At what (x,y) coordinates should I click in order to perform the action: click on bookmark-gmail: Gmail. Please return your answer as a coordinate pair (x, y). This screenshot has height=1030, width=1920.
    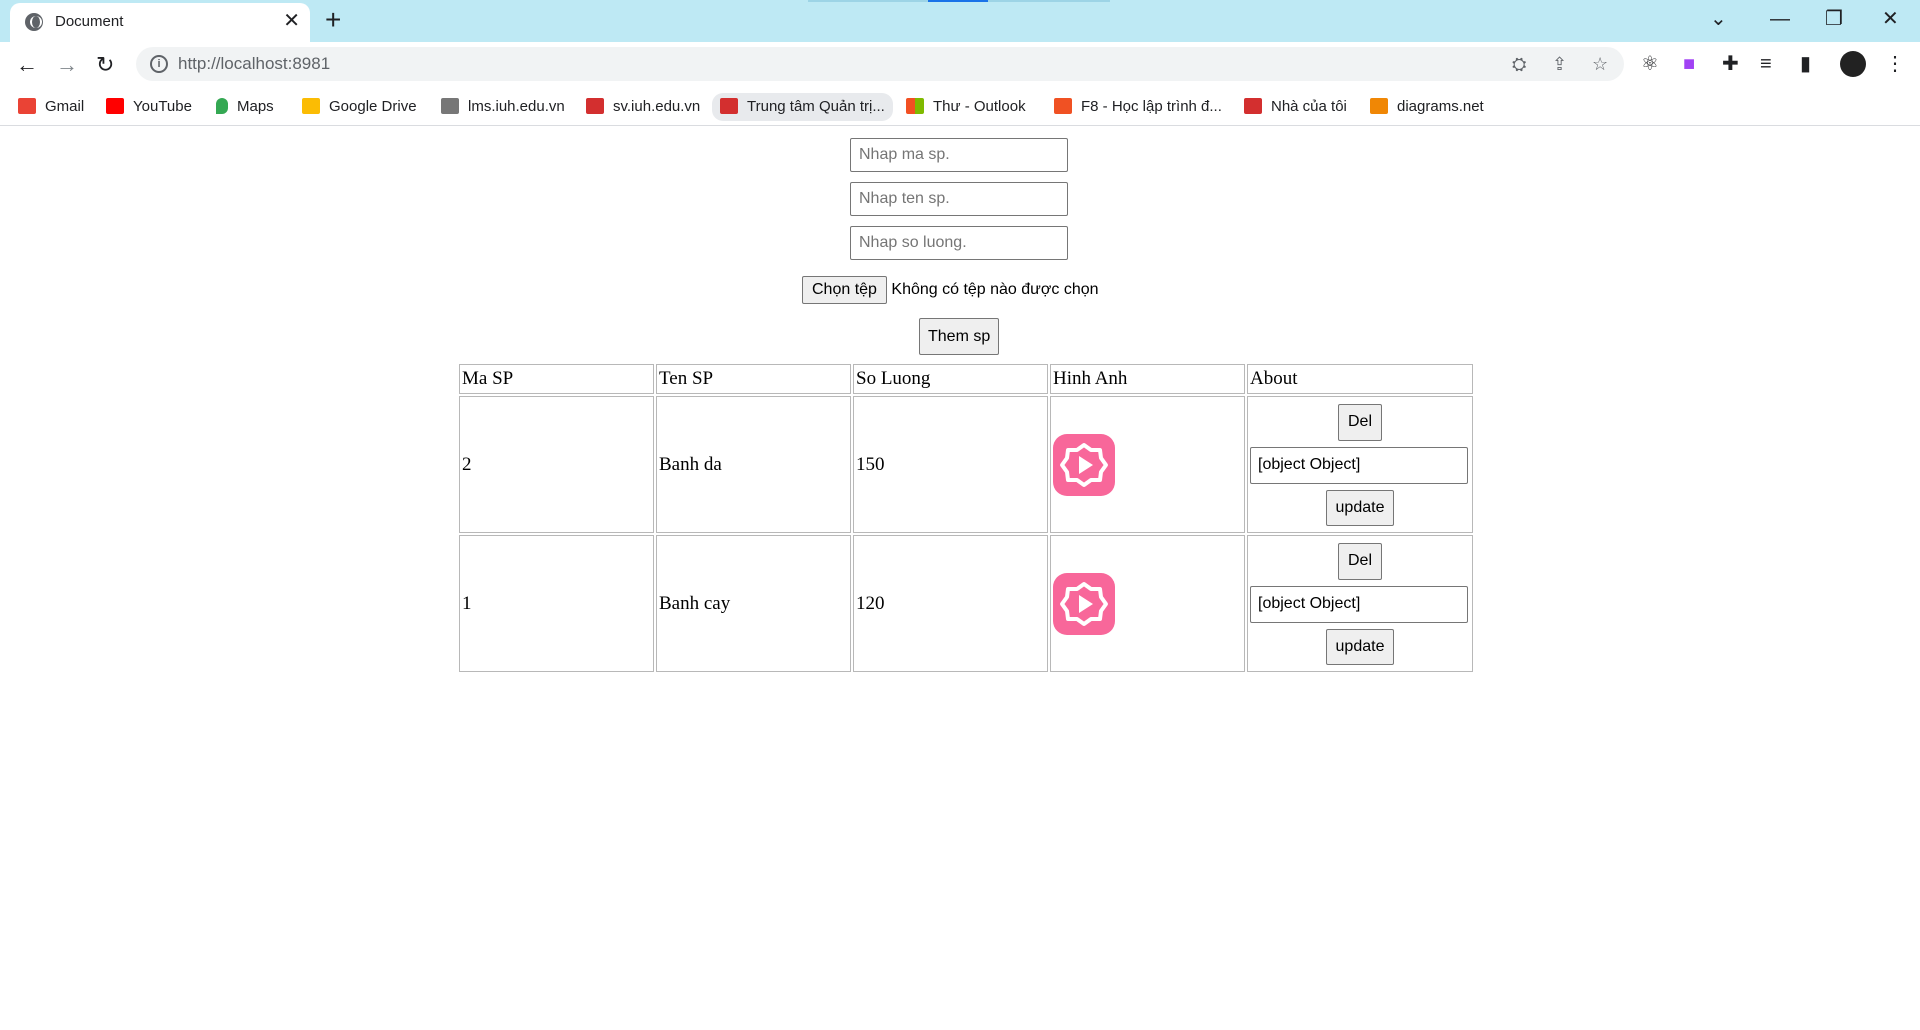
    Looking at the image, I should click on (51, 107).